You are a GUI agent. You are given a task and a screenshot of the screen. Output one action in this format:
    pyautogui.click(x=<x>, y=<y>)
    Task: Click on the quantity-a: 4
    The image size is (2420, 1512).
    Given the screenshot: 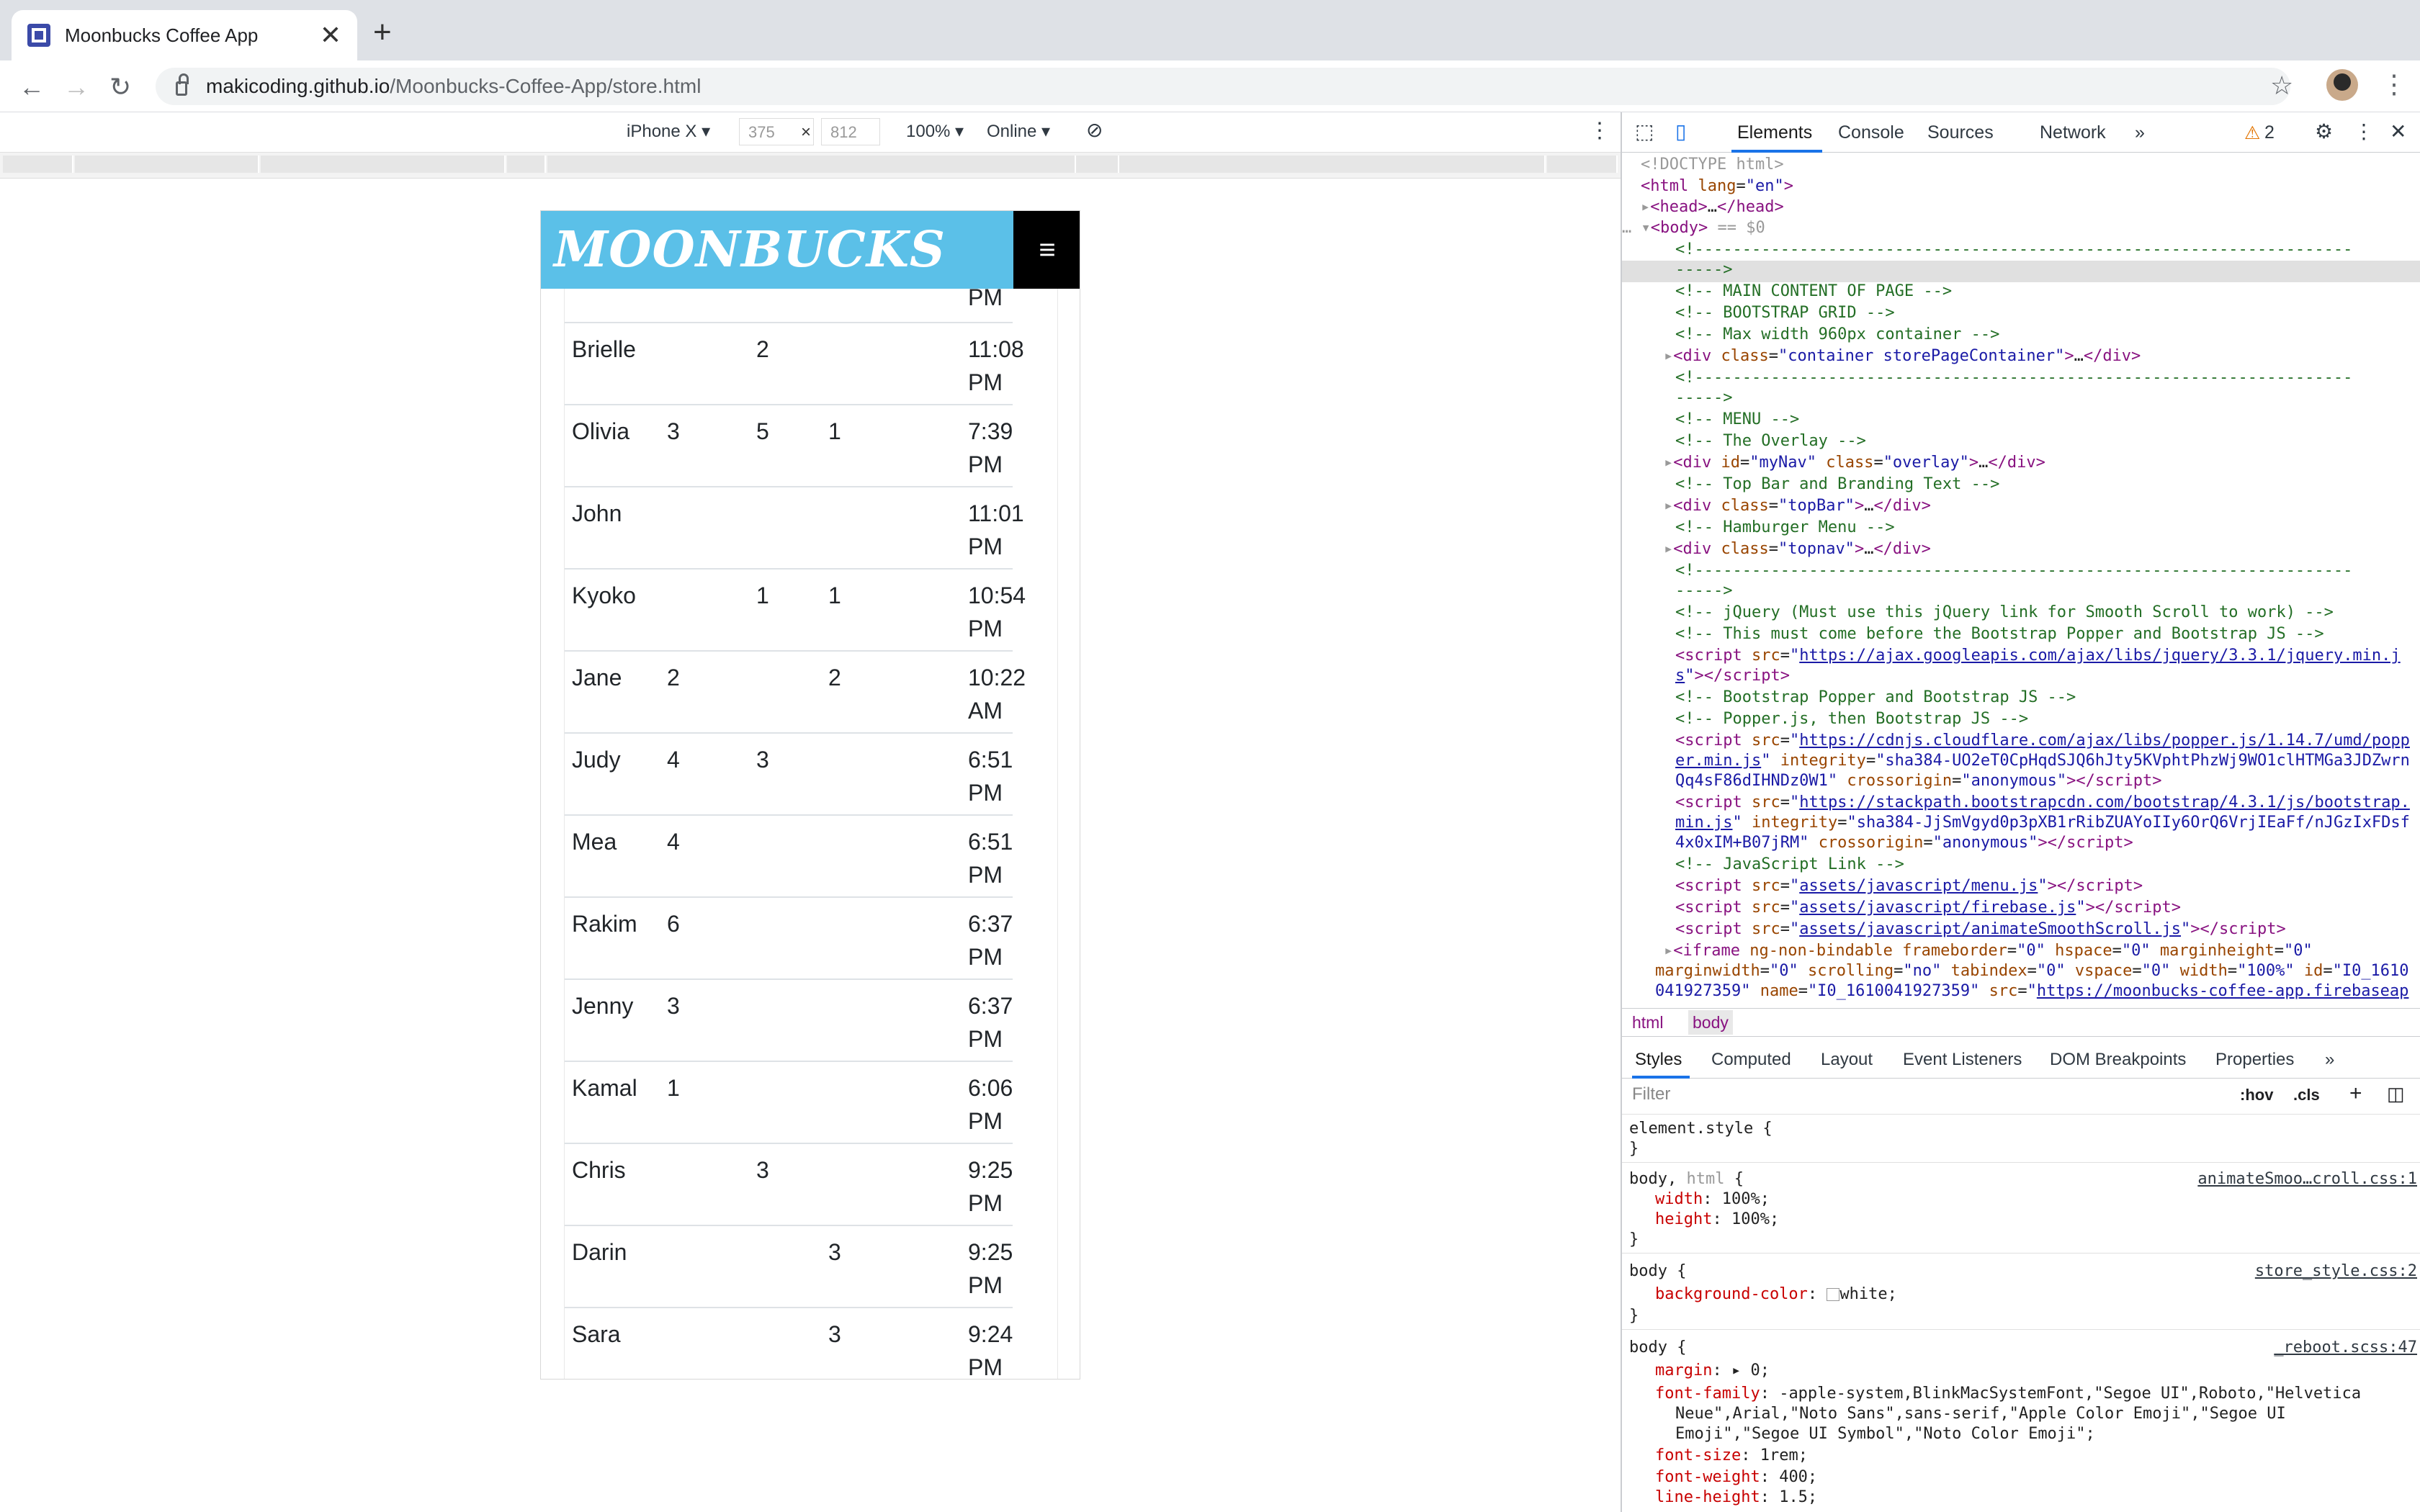 What is the action you would take?
    pyautogui.click(x=673, y=842)
    